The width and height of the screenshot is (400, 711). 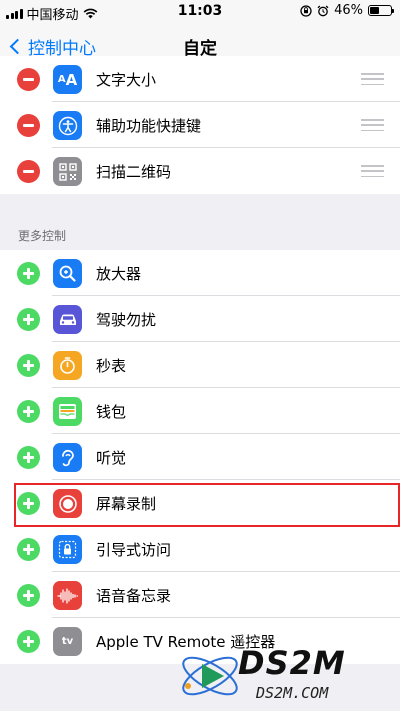 I want to click on watermark-emblem-icon, so click(x=210, y=676).